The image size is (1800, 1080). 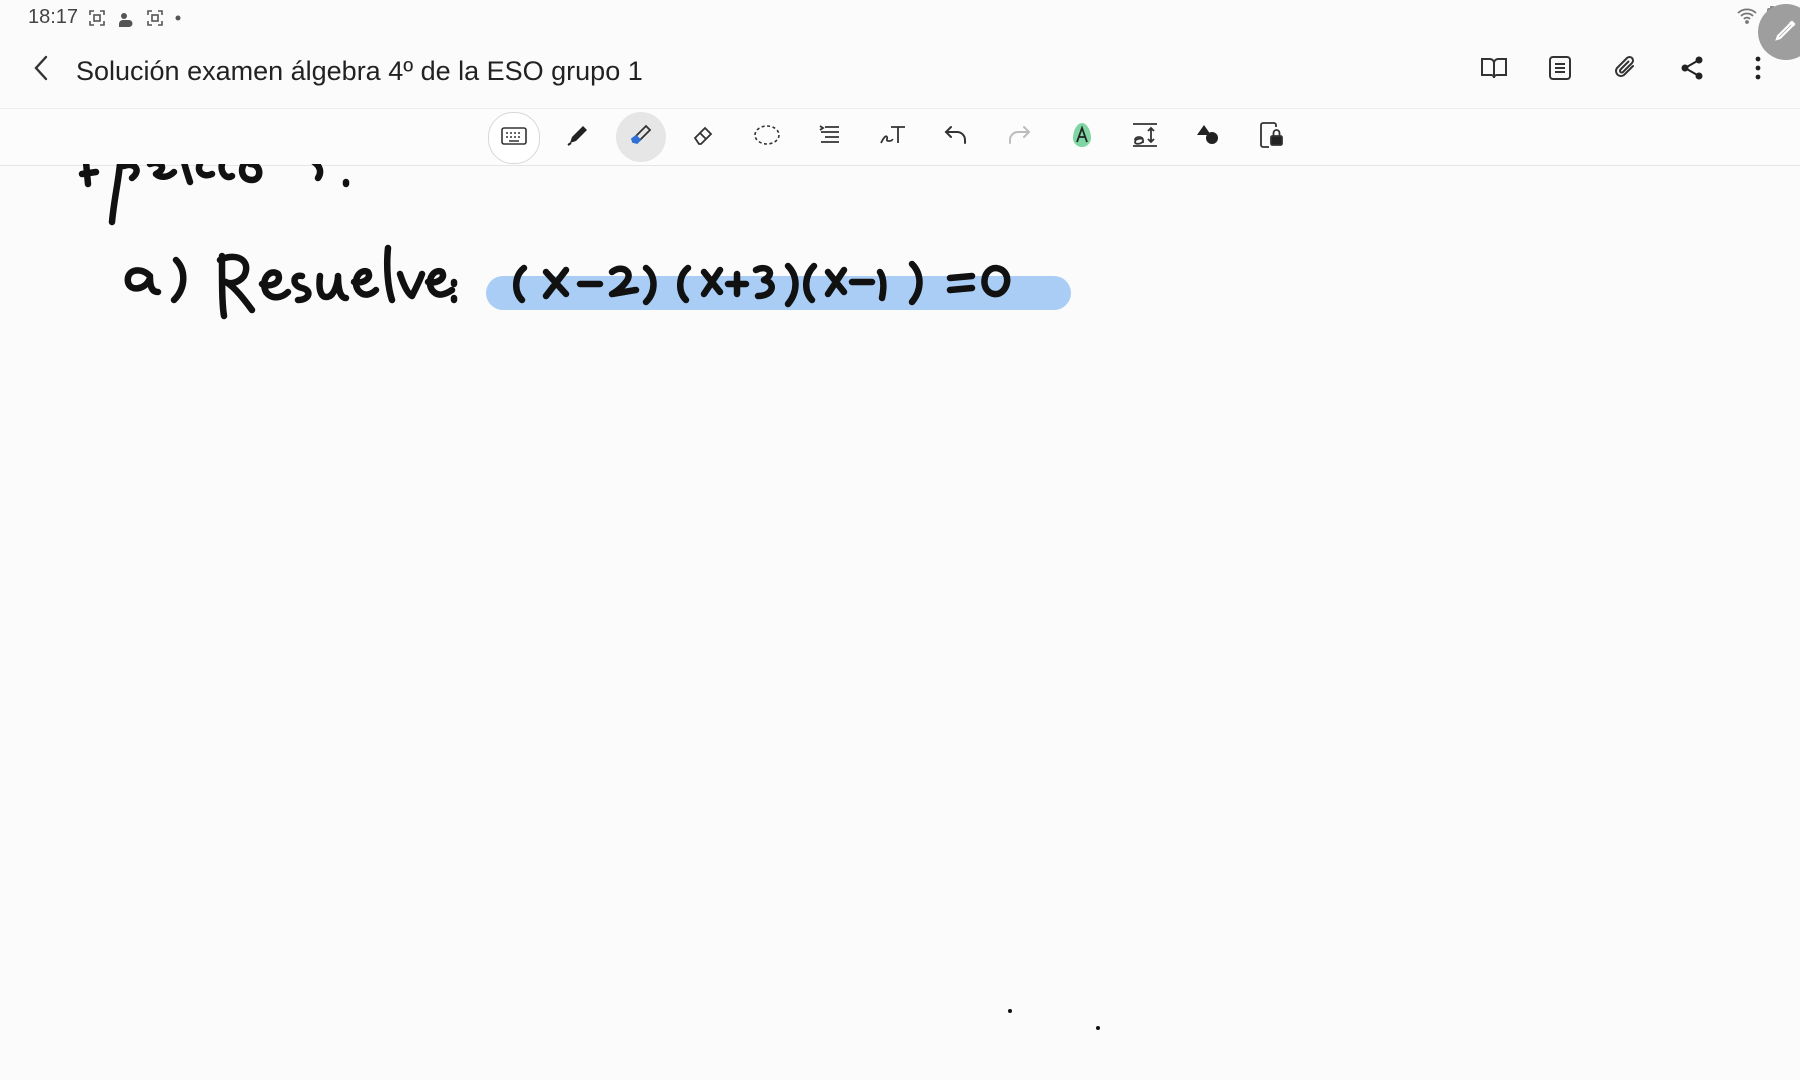 I want to click on handwriting-a, so click(x=155, y=280).